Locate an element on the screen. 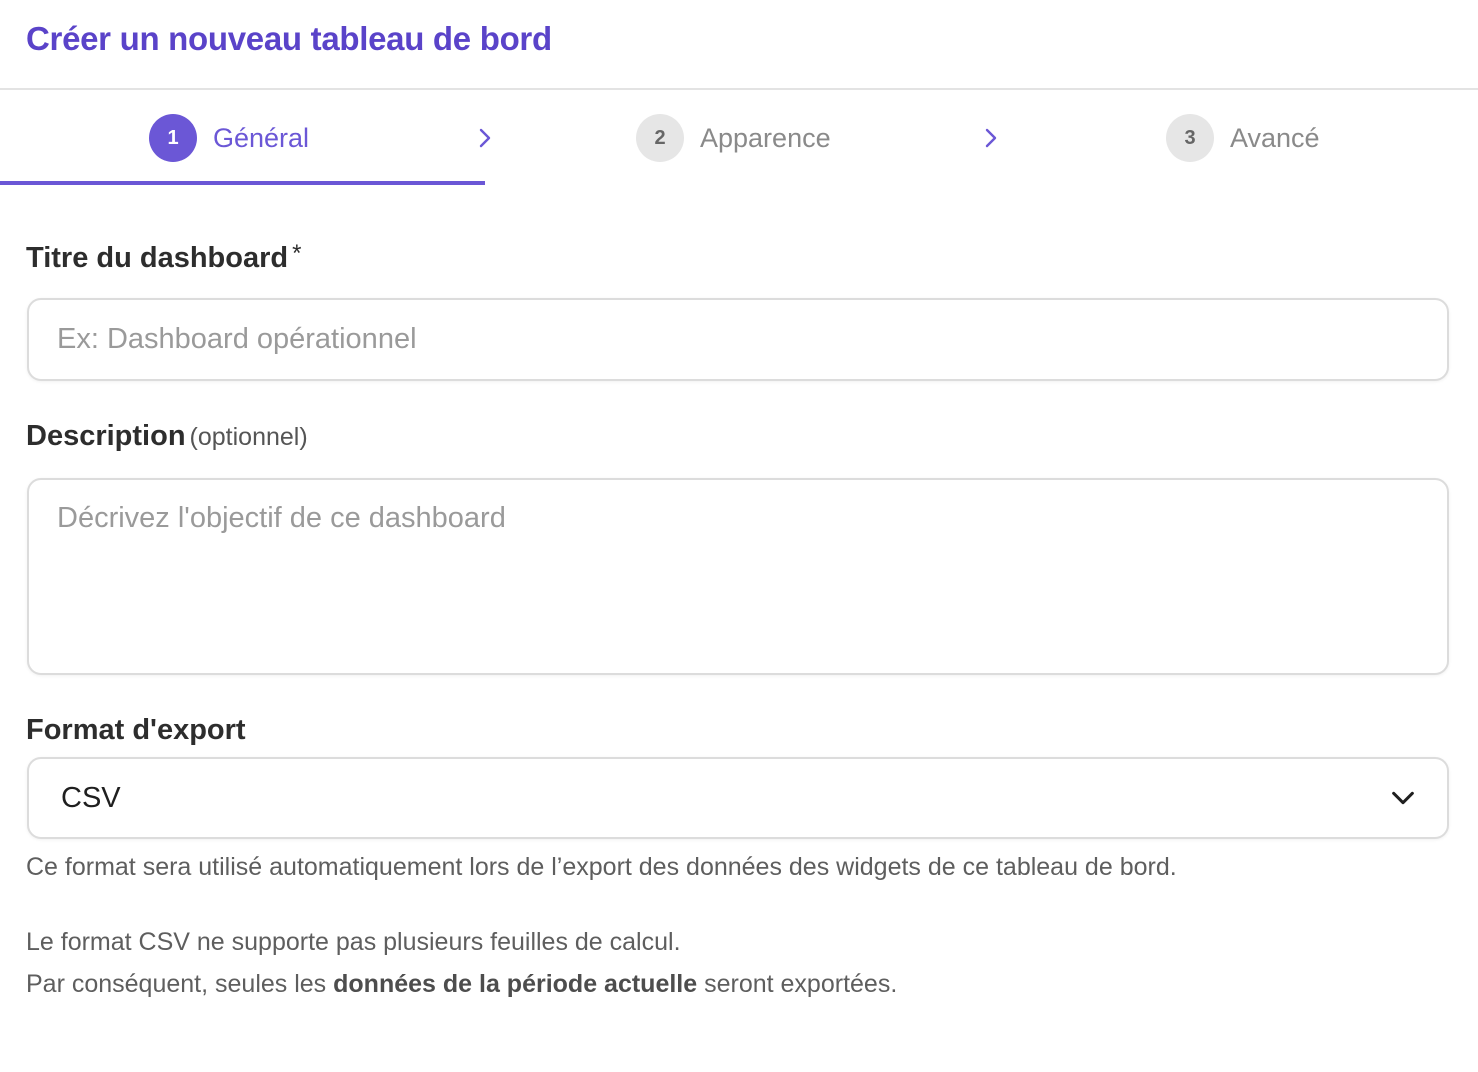  step-apparence: 2 Apparence is located at coordinates (733, 138).